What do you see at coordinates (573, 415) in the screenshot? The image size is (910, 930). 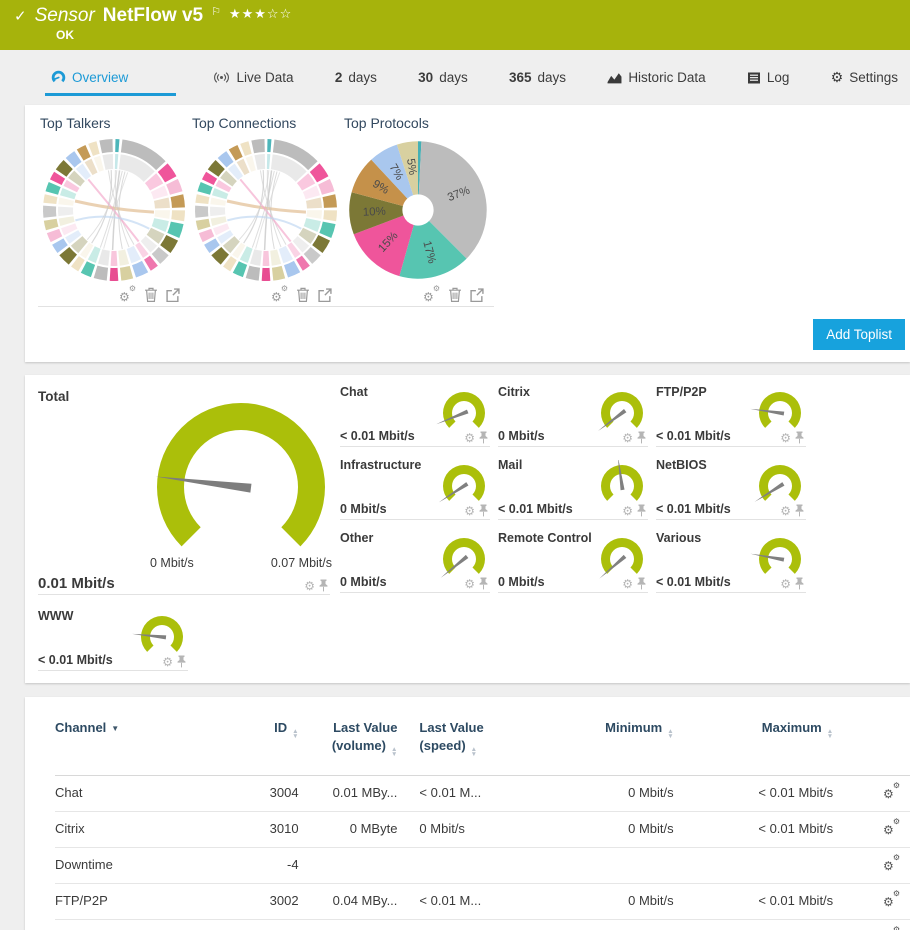 I see `gauge-cell-citrix: Citrix 0 Mbit/s ⚙` at bounding box center [573, 415].